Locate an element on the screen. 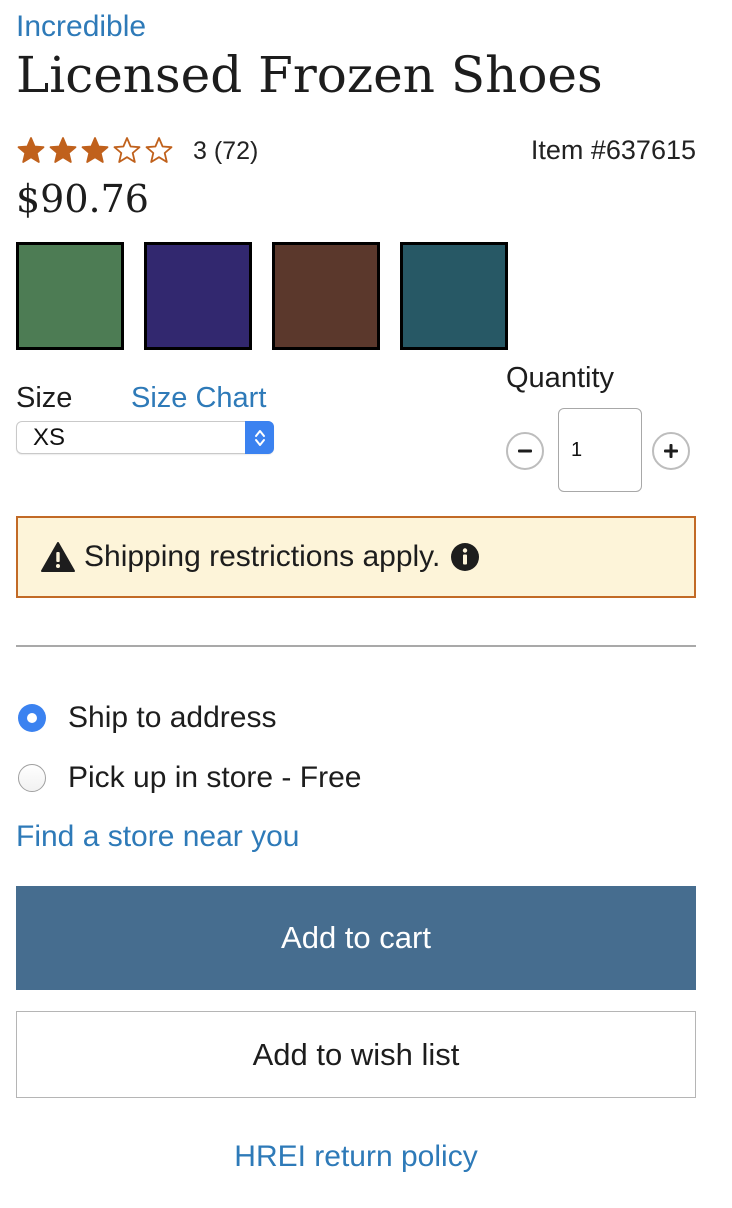  quantity-decrease-button is located at coordinates (525, 451).